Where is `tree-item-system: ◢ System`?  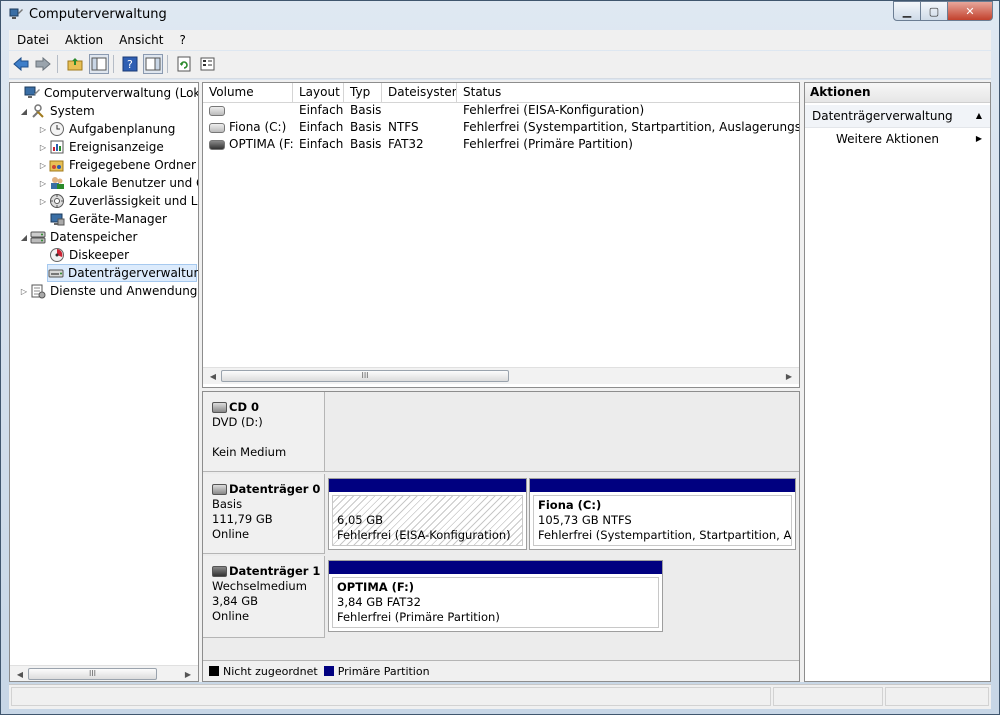 tree-item-system: ◢ System is located at coordinates (56, 111).